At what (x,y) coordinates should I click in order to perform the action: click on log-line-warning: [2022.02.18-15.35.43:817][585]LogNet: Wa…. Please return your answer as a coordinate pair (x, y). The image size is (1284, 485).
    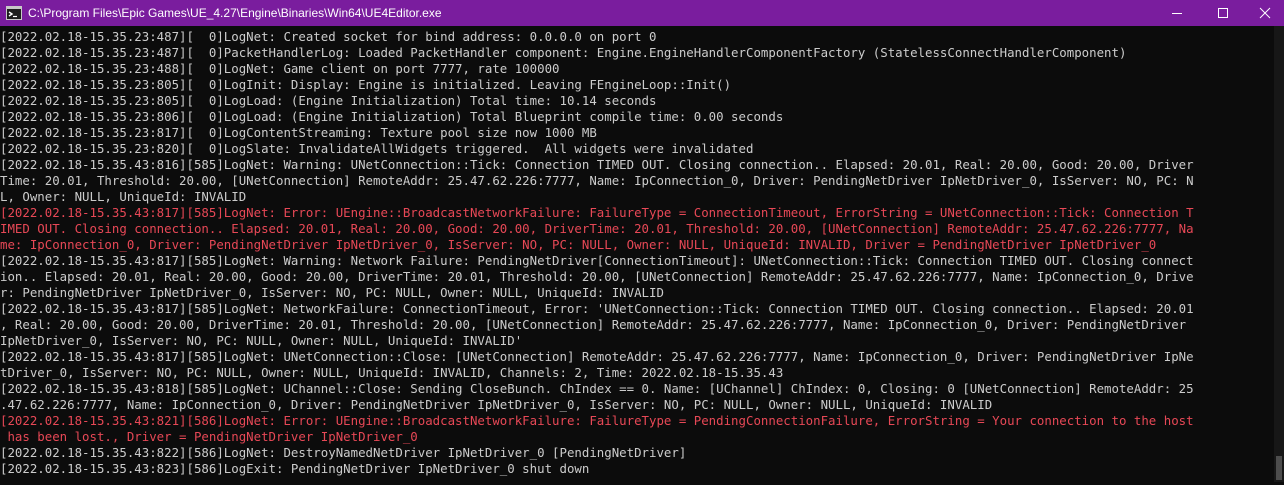
    Looking at the image, I should click on (597, 260).